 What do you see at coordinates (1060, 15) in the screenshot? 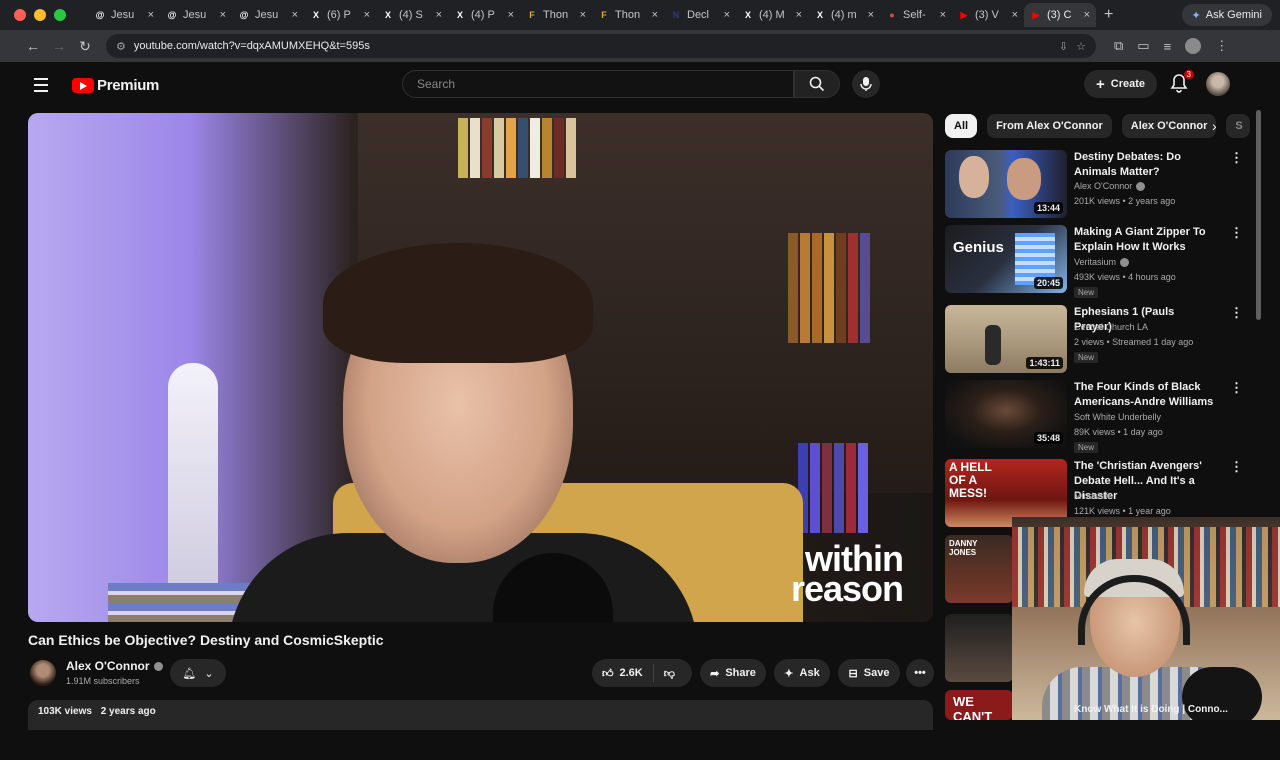
I see `browser-tab: ▶ (3) C ×` at bounding box center [1060, 15].